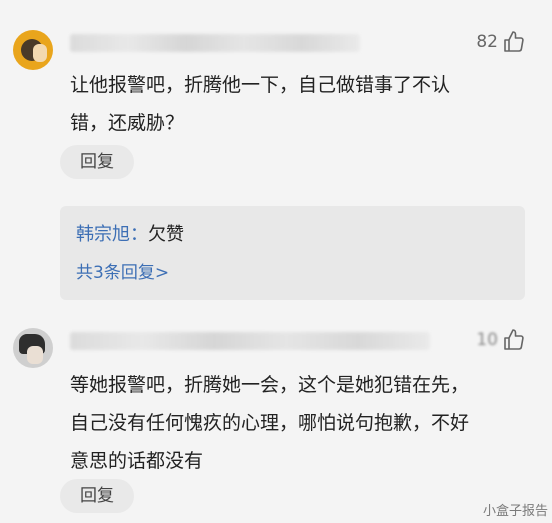 This screenshot has height=523, width=552. I want to click on comment-line: 错，还威胁？, so click(127, 123).